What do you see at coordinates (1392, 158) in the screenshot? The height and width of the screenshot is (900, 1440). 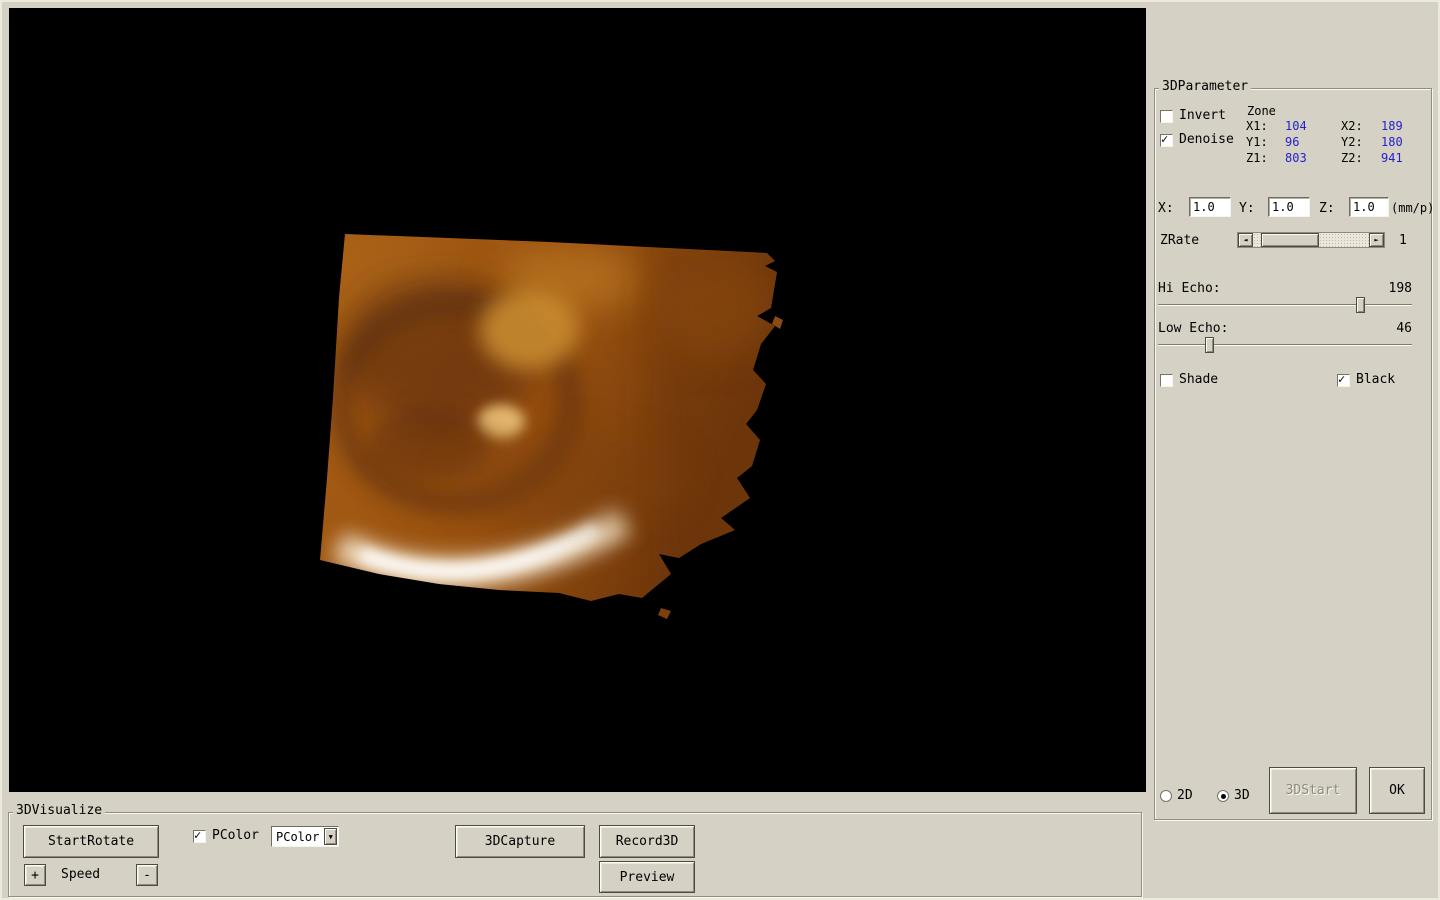 I see `zone-z2-value: 941` at bounding box center [1392, 158].